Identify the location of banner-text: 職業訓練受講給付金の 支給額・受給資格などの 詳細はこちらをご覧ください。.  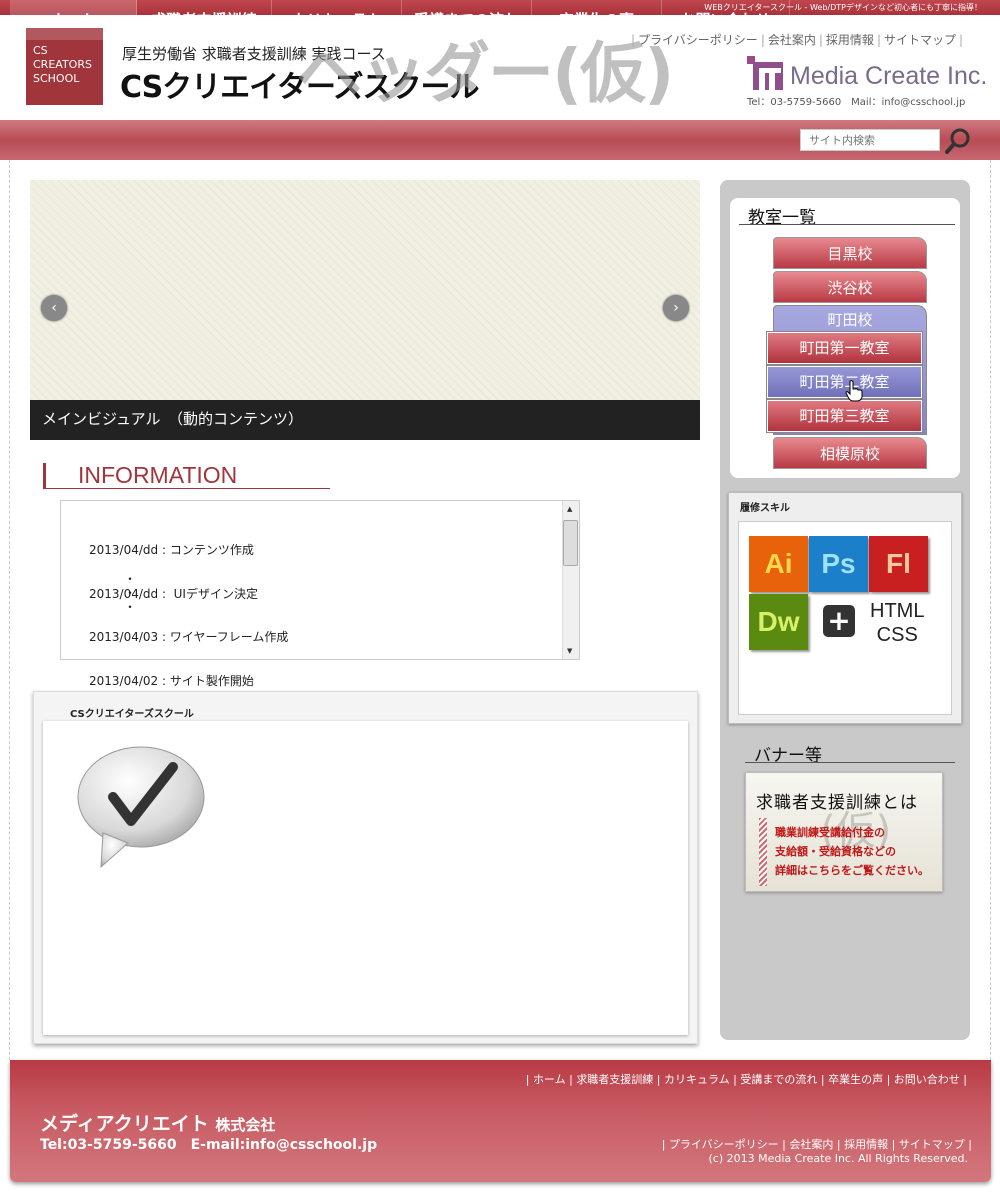
(852, 851).